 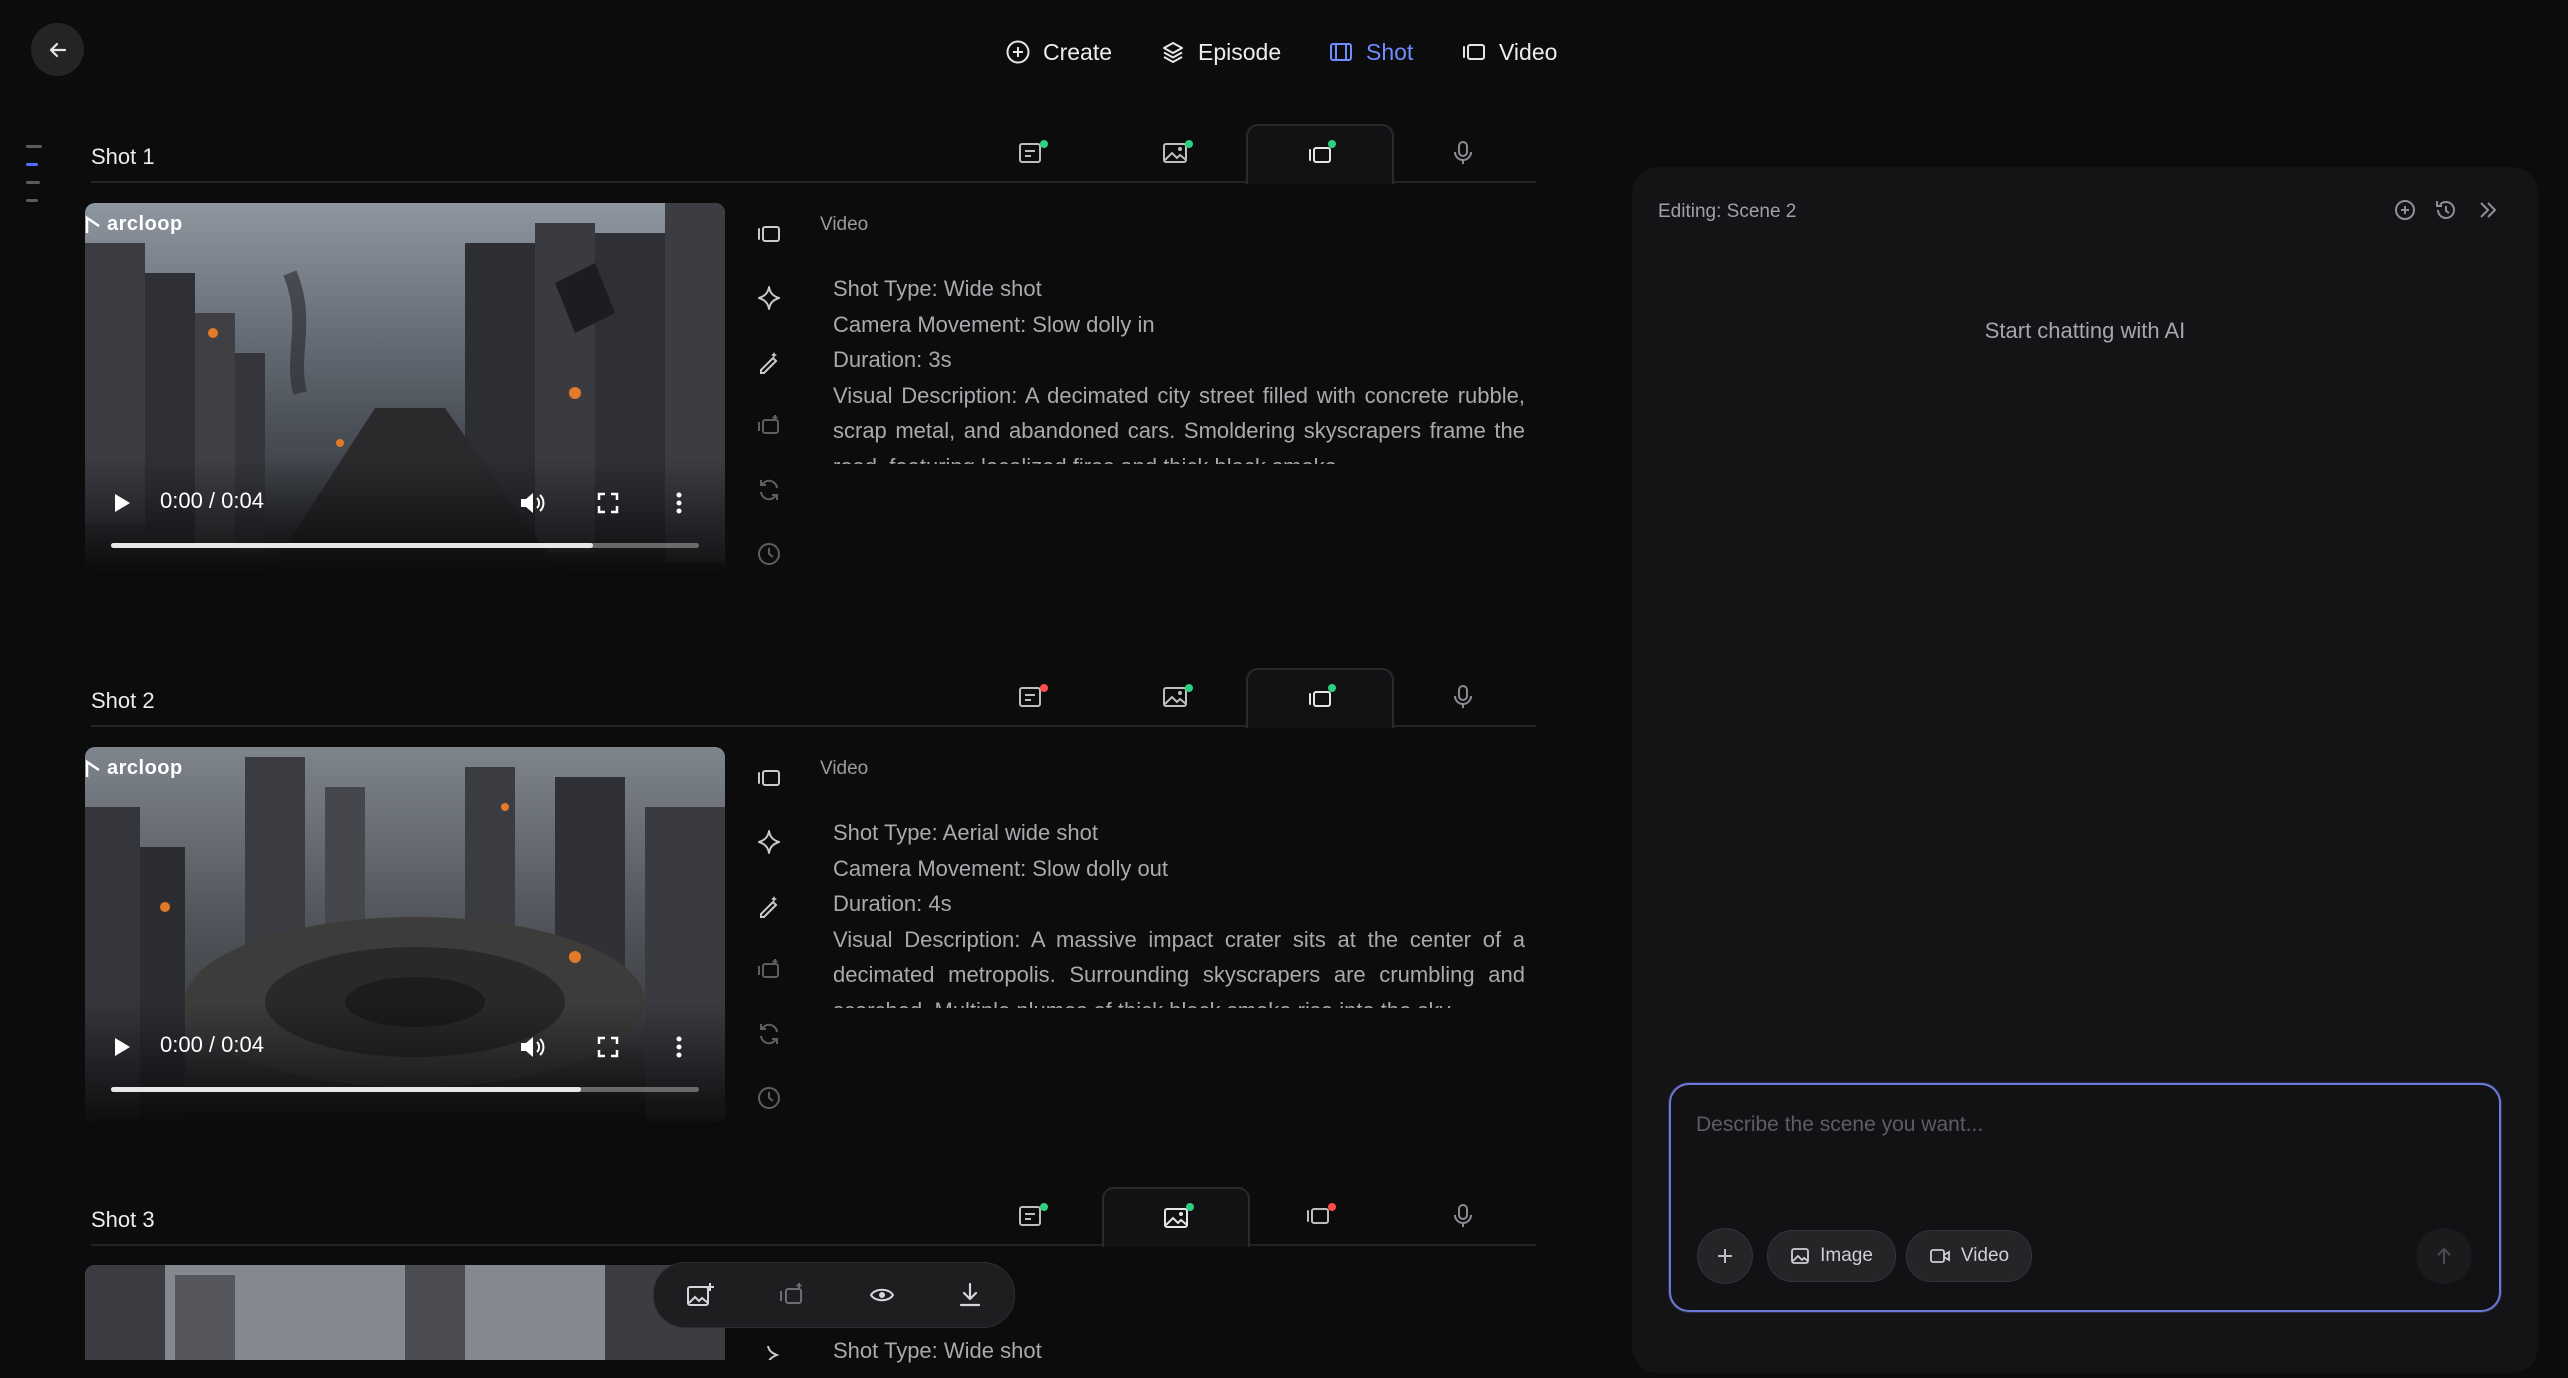 What do you see at coordinates (212, 1044) in the screenshot?
I see `video-time: 0:00 / 0:04` at bounding box center [212, 1044].